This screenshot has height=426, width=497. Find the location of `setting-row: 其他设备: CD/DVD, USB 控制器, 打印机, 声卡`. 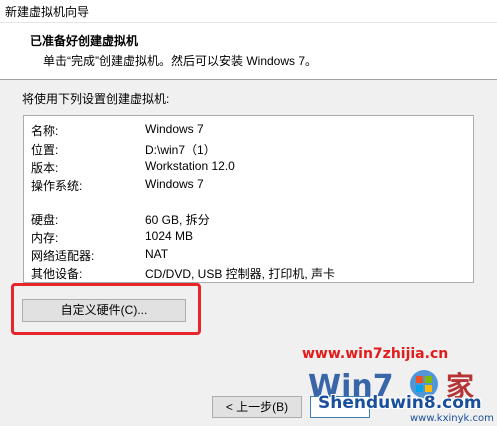

setting-row: 其他设备: CD/DVD, USB 控制器, 打印机, 声卡 is located at coordinates (251, 274).